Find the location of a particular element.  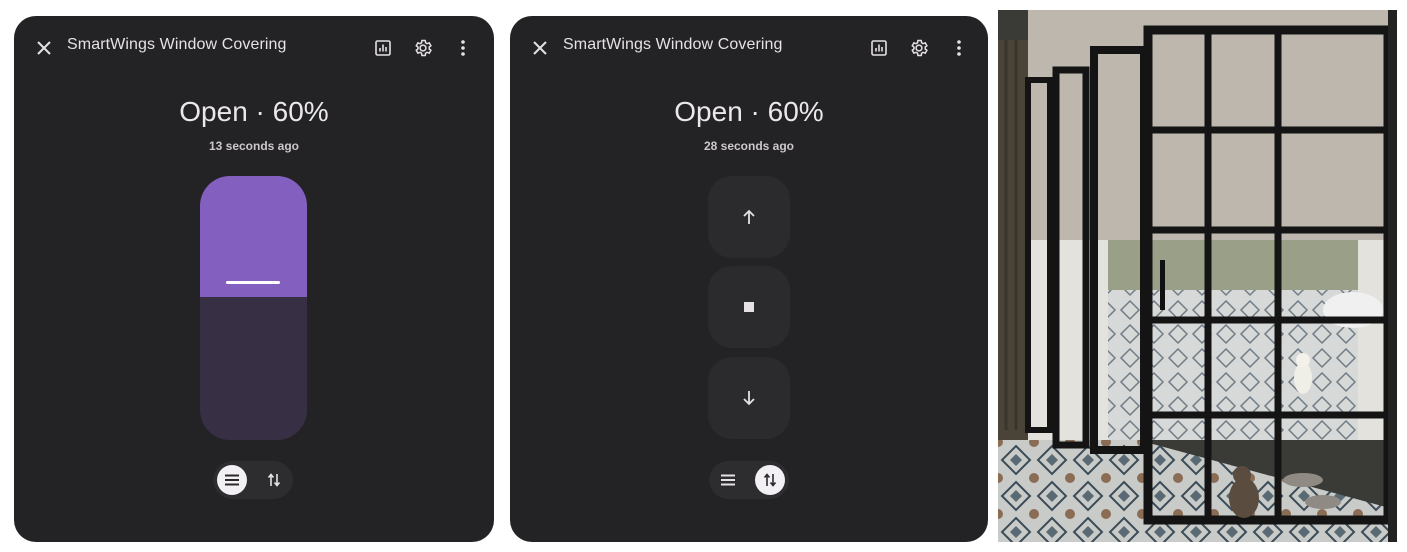

stop-cover-button is located at coordinates (749, 307).